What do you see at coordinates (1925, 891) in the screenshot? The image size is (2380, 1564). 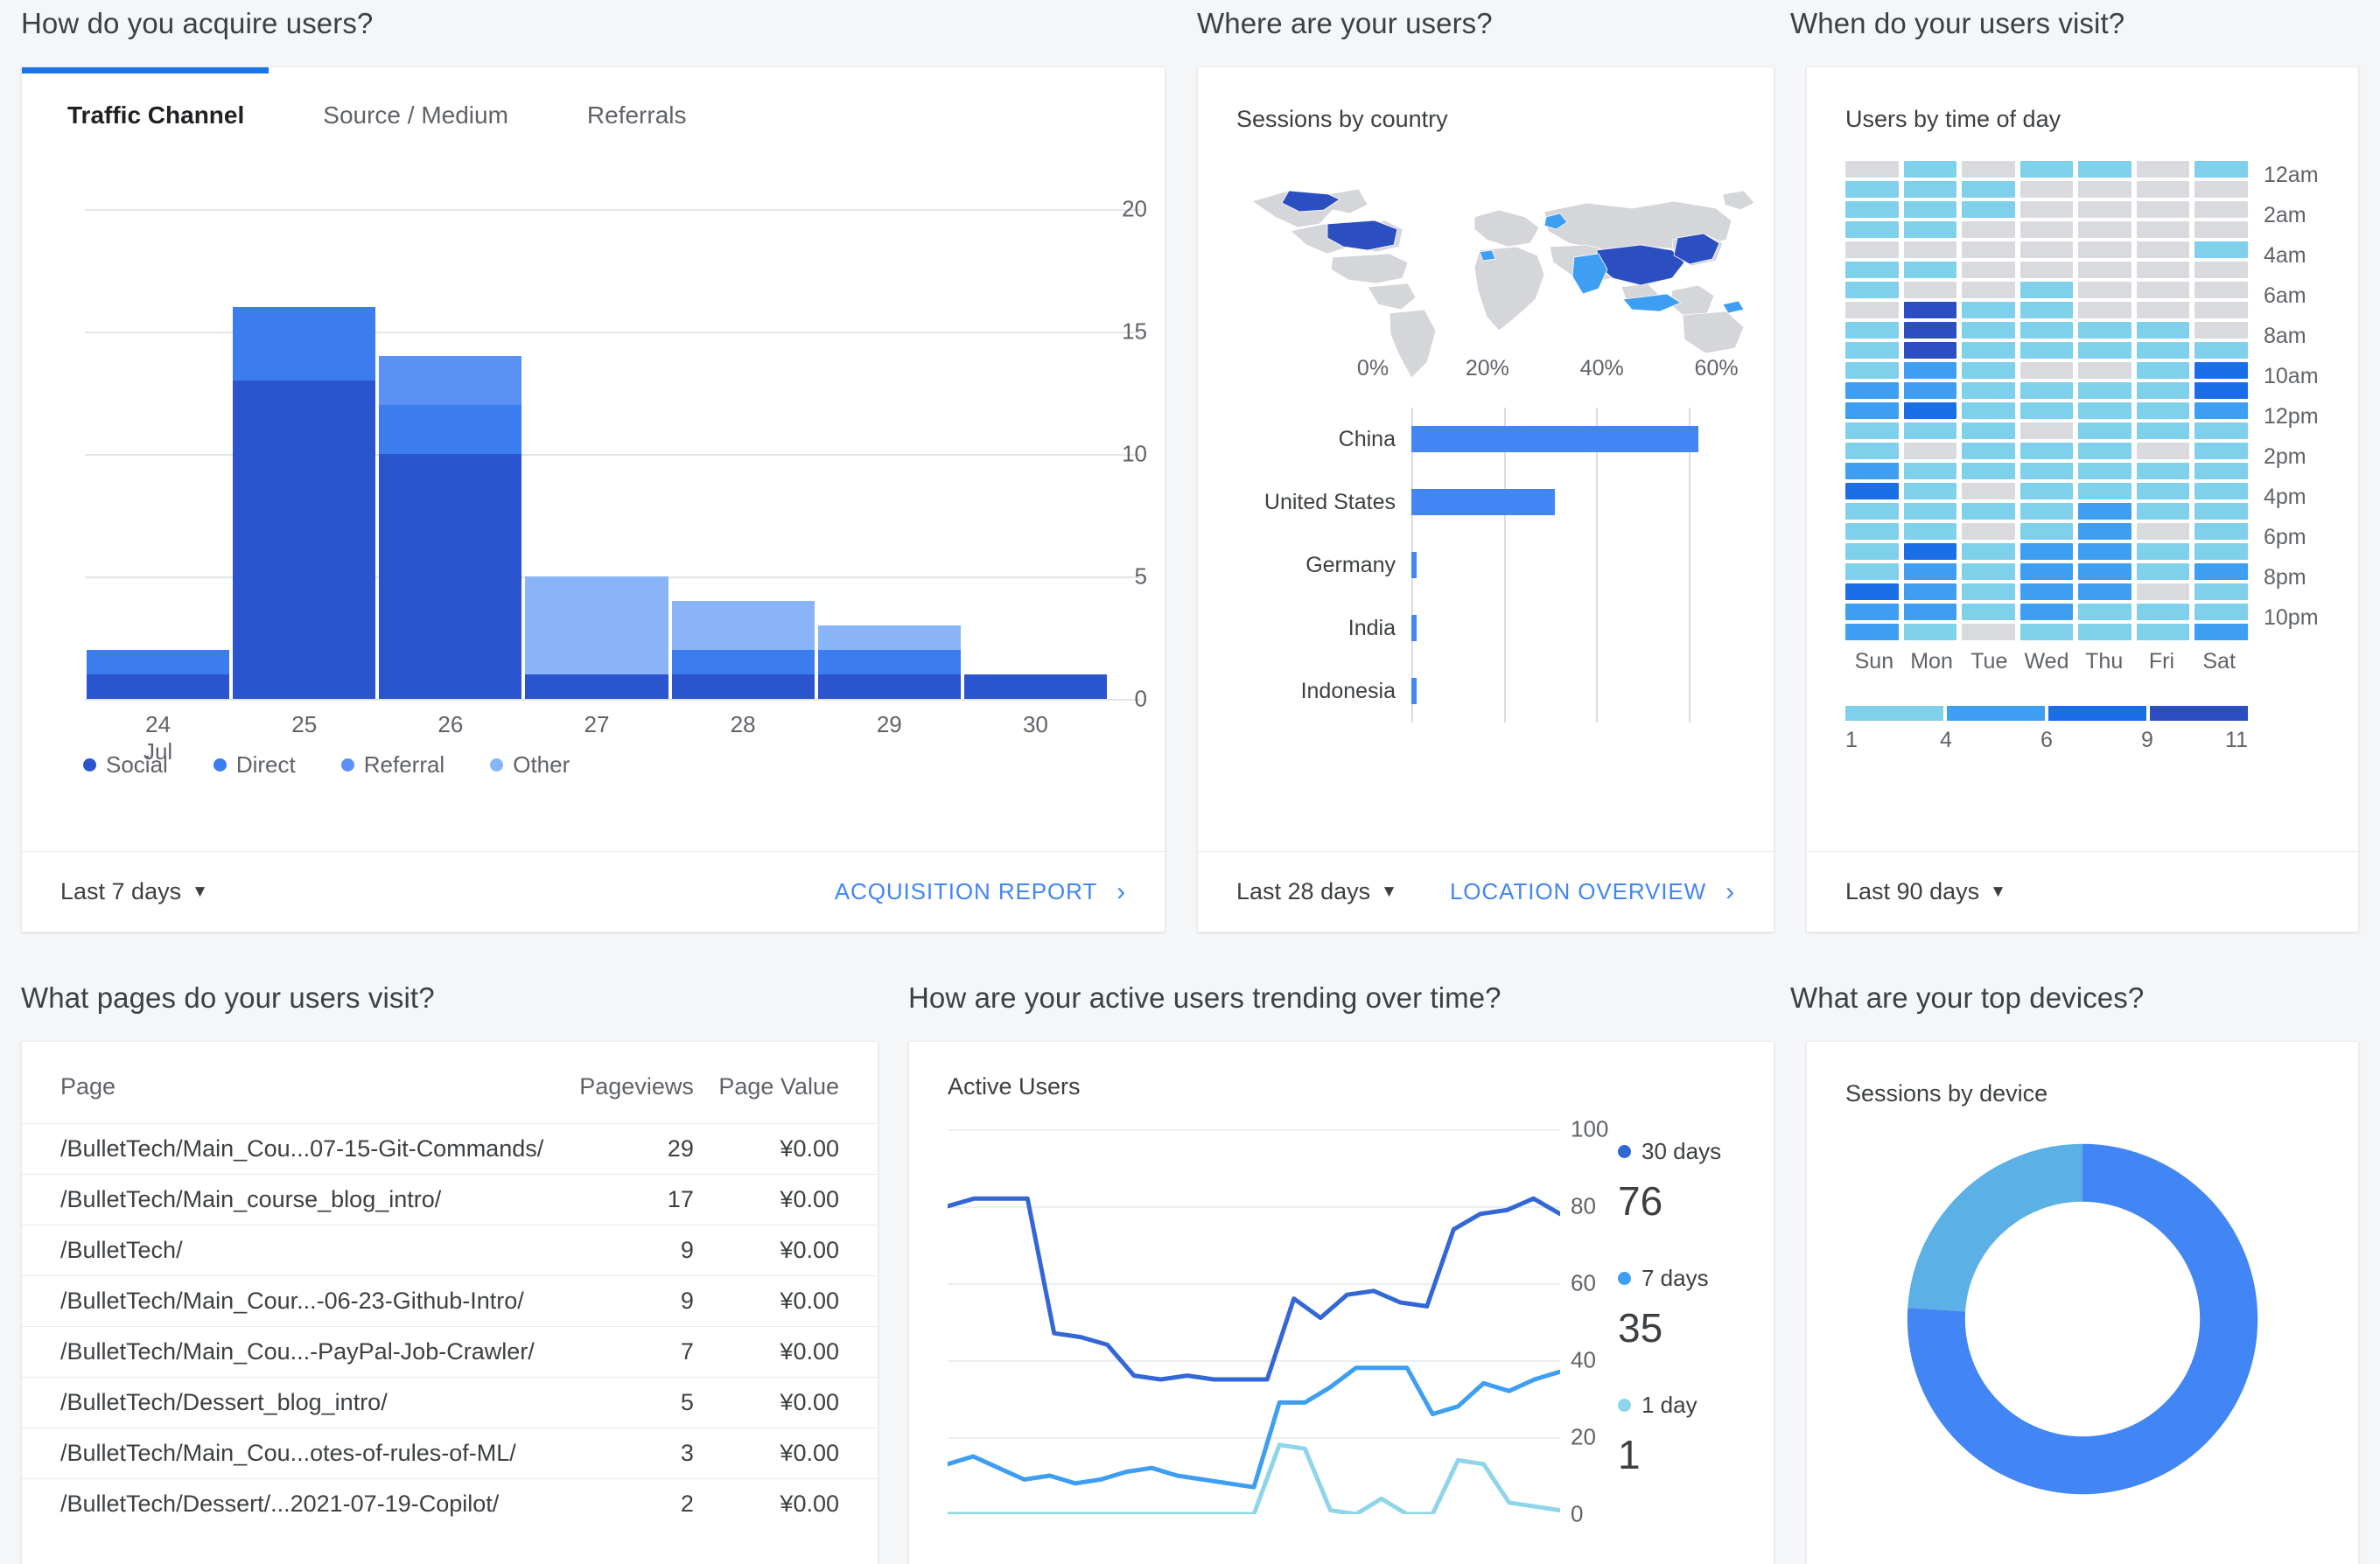 I see `time-of-day-date-range-selector: Last 90 days ▼` at bounding box center [1925, 891].